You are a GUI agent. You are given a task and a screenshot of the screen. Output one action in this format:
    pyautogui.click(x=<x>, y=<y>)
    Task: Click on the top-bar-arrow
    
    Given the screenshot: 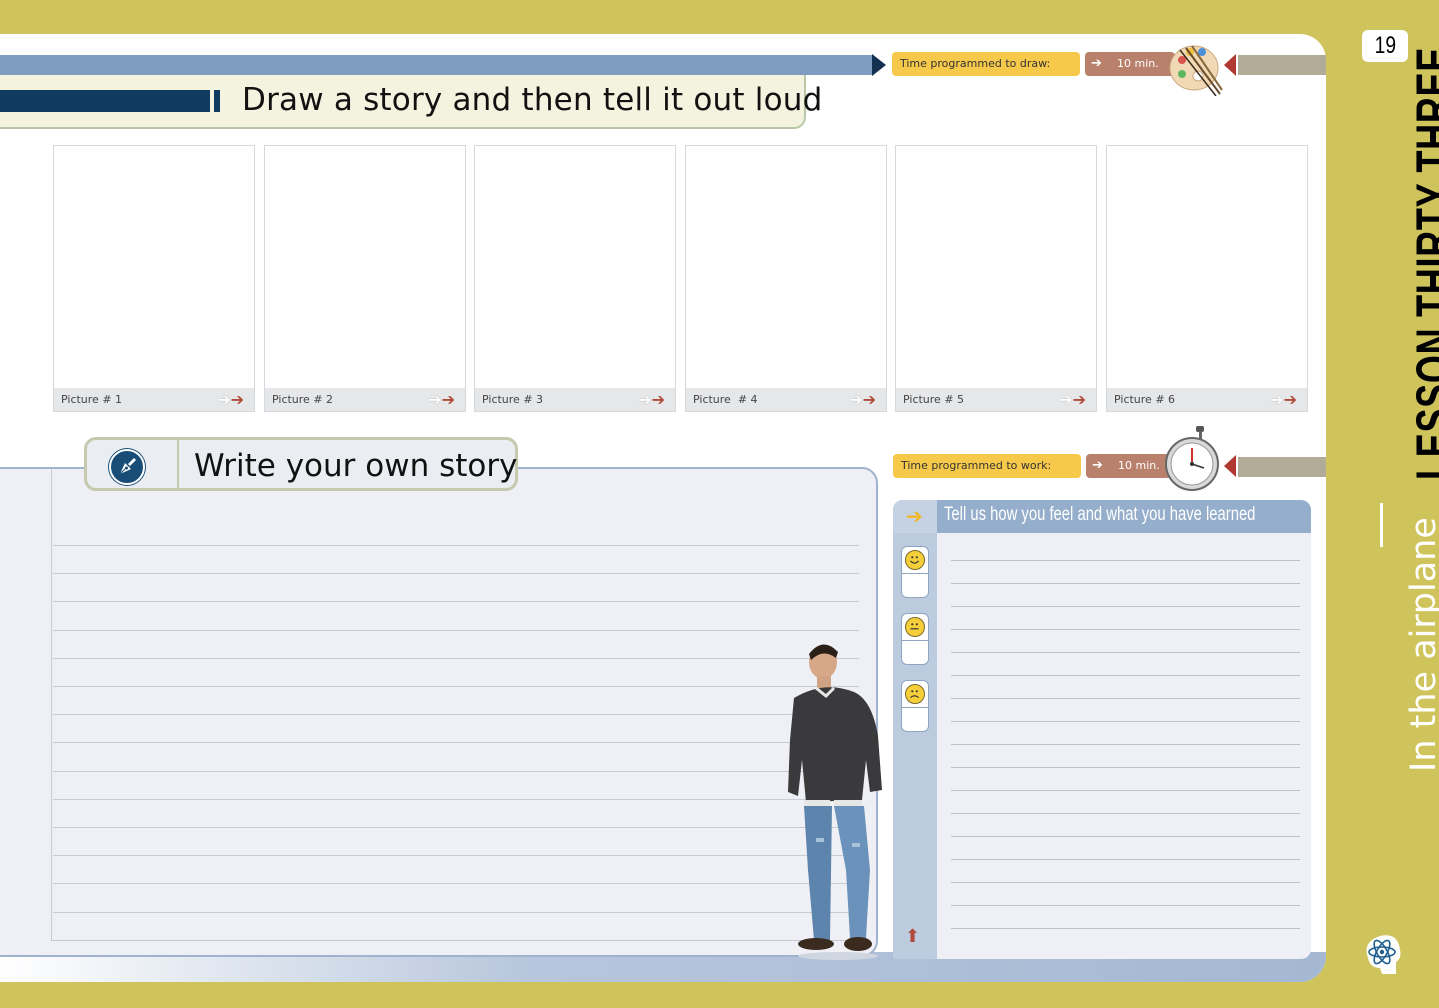 What is the action you would take?
    pyautogui.click(x=879, y=65)
    